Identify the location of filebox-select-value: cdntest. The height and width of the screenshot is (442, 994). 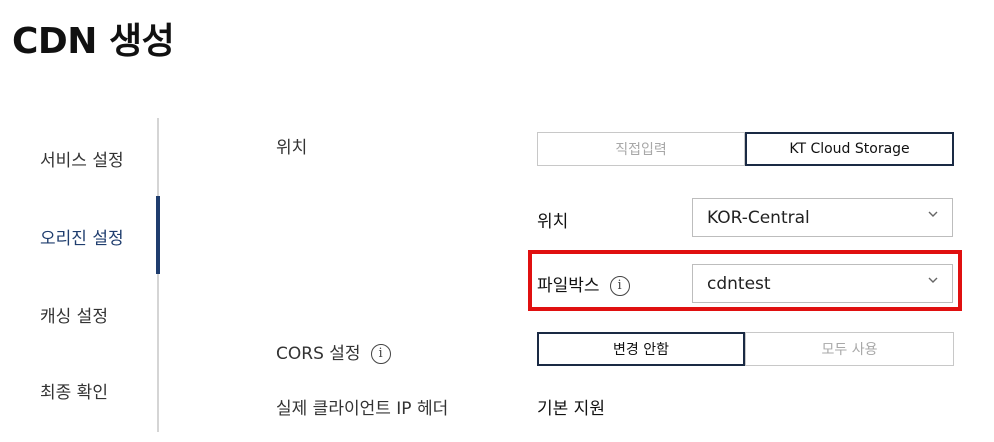
(739, 283).